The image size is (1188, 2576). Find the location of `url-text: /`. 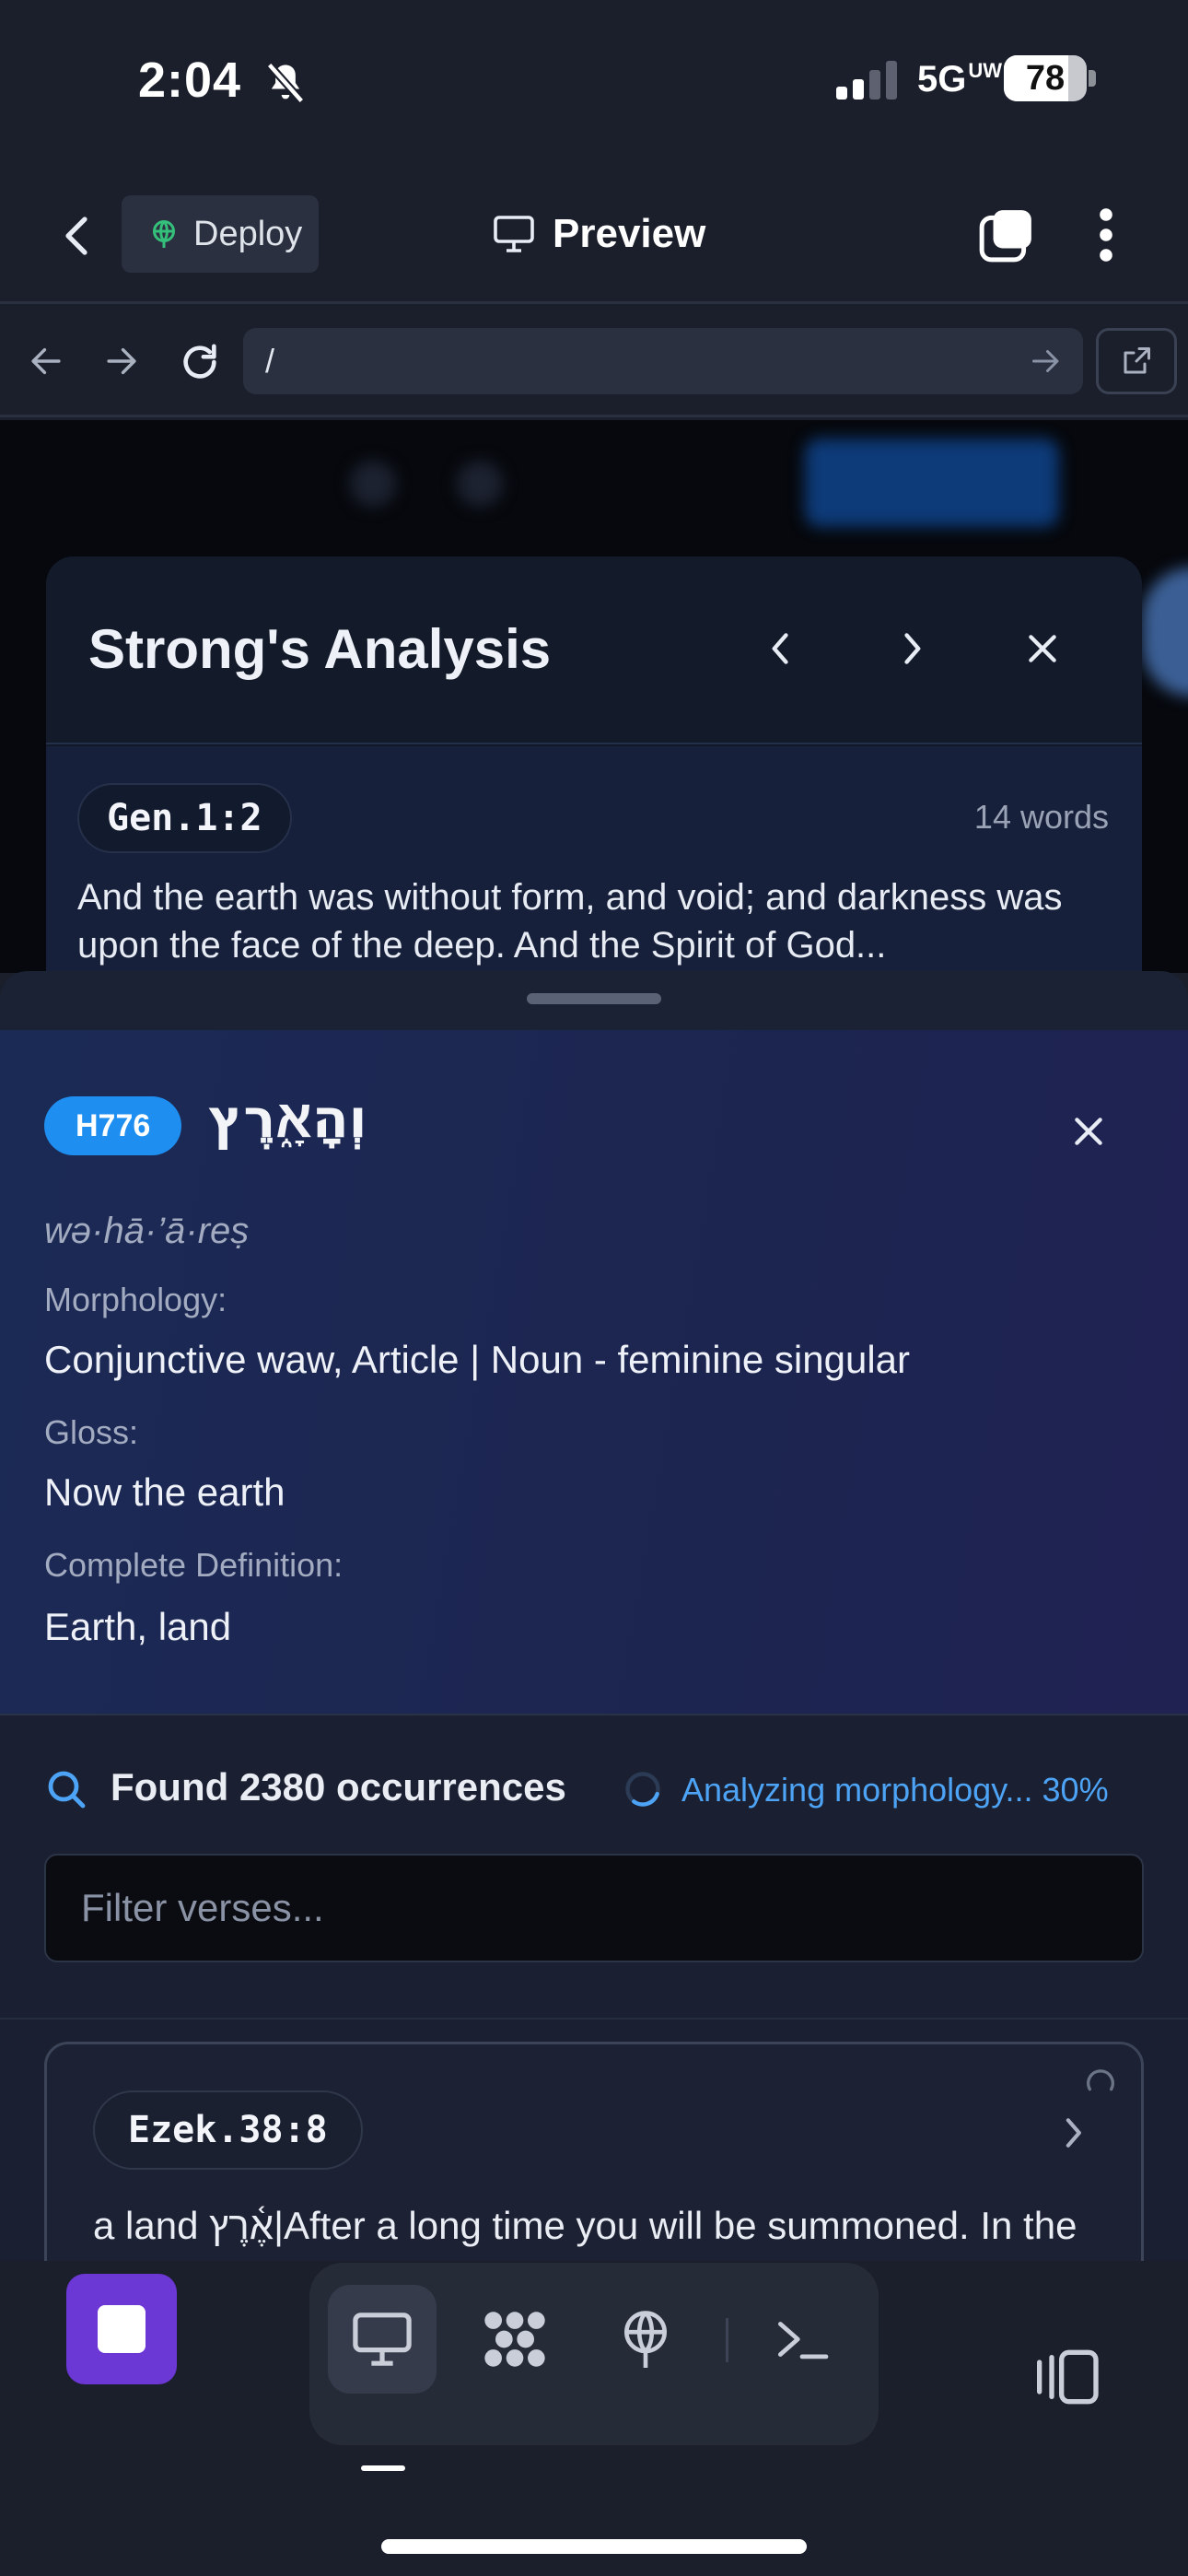

url-text: / is located at coordinates (270, 361).